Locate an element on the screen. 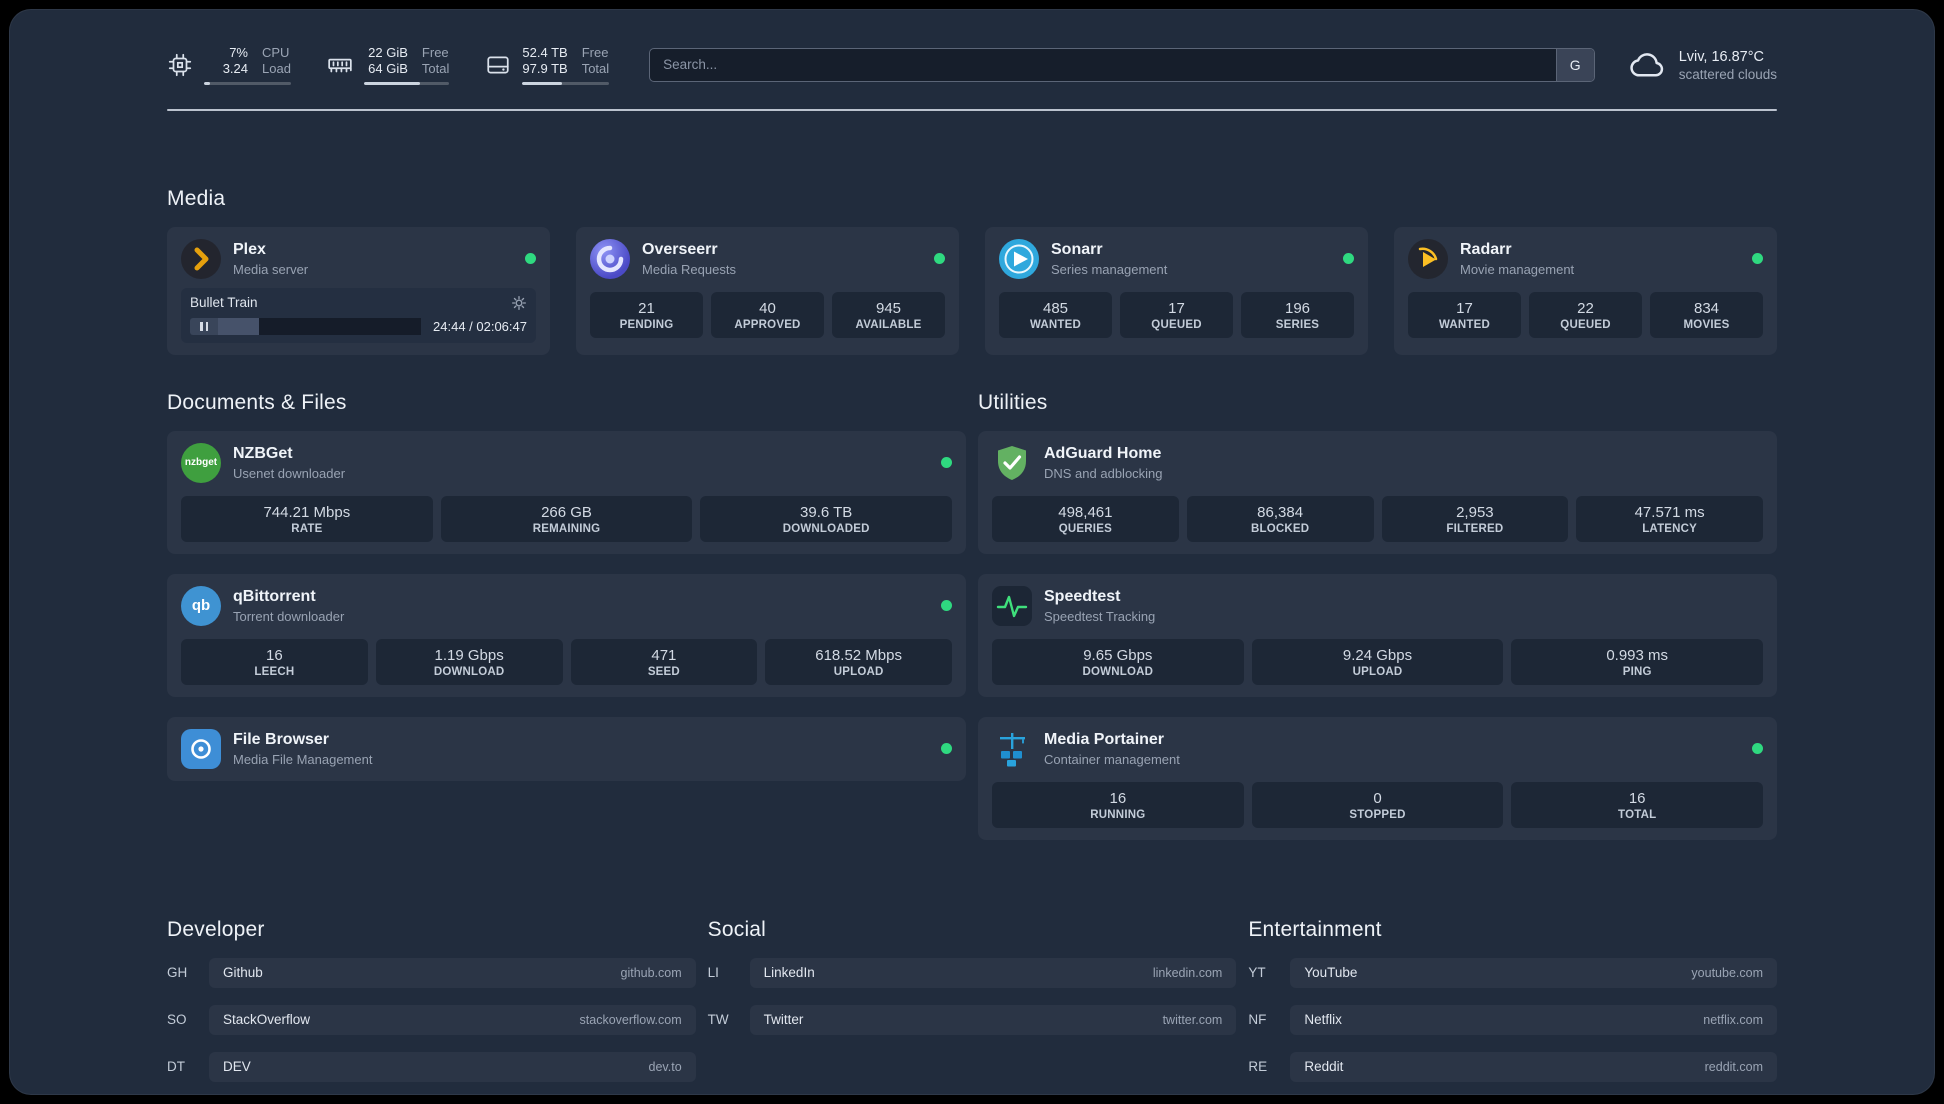  stat-queued: 22 QUEUED is located at coordinates (1585, 314).